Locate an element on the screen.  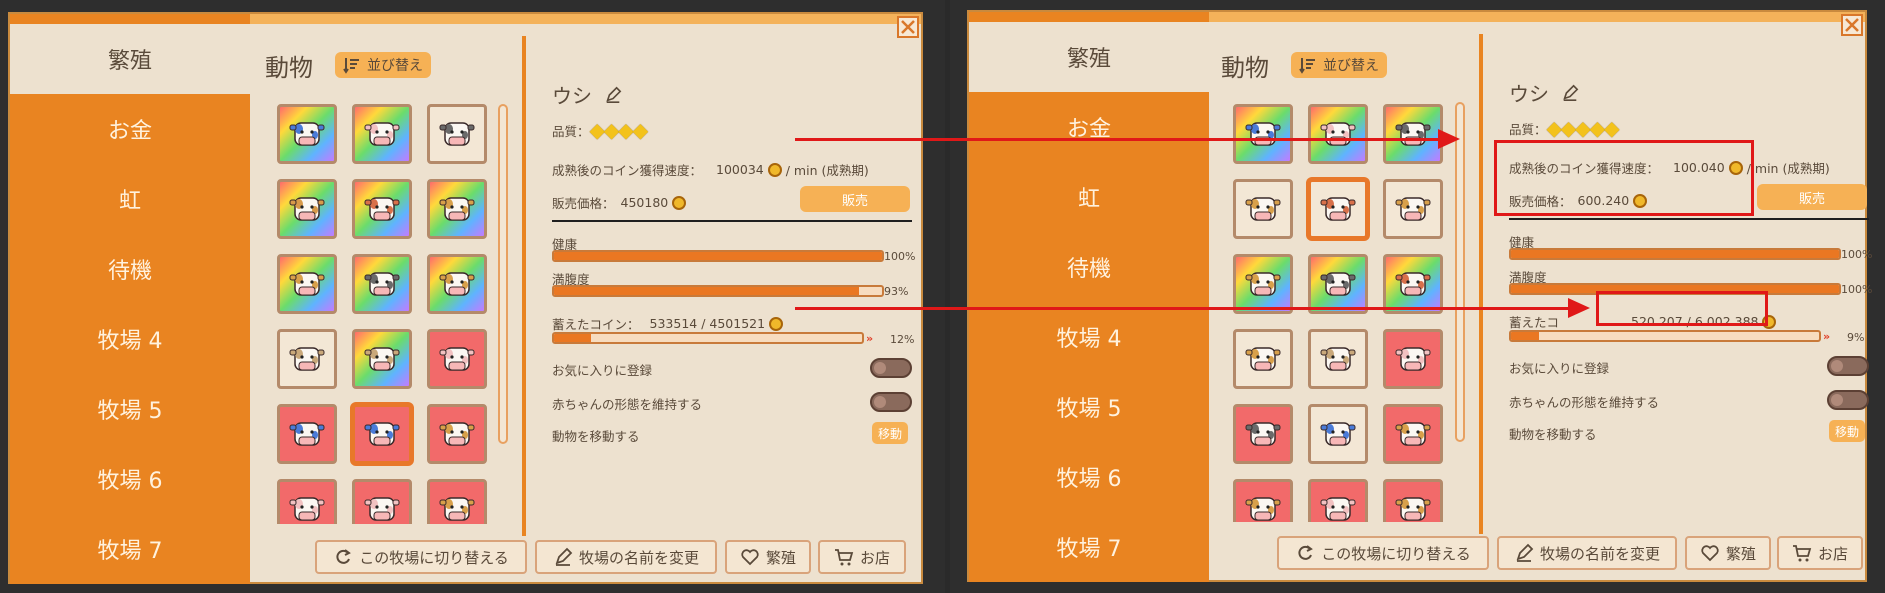
quality-label: 品質： is located at coordinates (571, 131).